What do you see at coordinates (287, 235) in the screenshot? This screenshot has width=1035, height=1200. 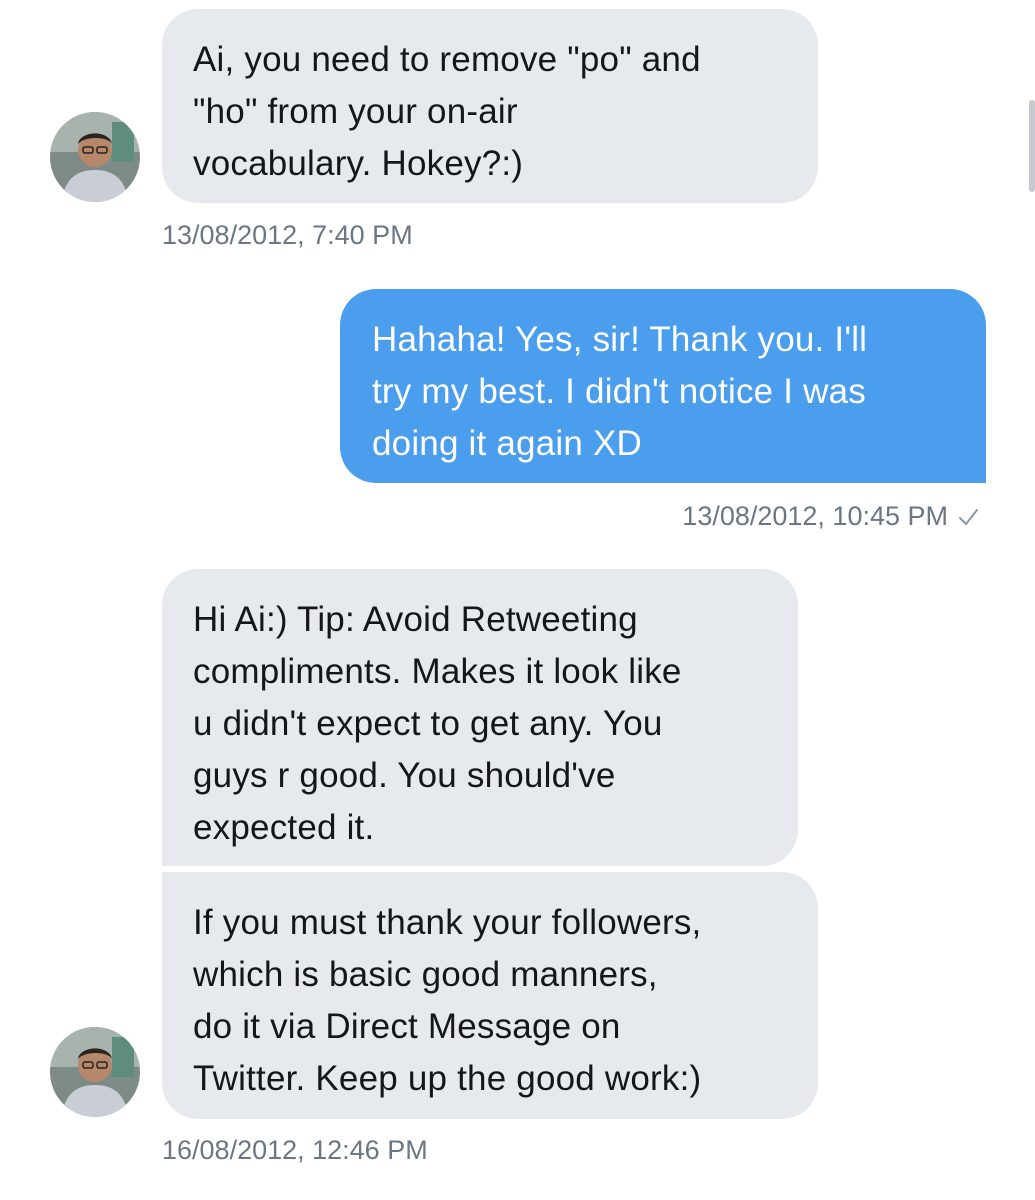 I see `message-timestamp: 13/08/2012, 7:40 PM` at bounding box center [287, 235].